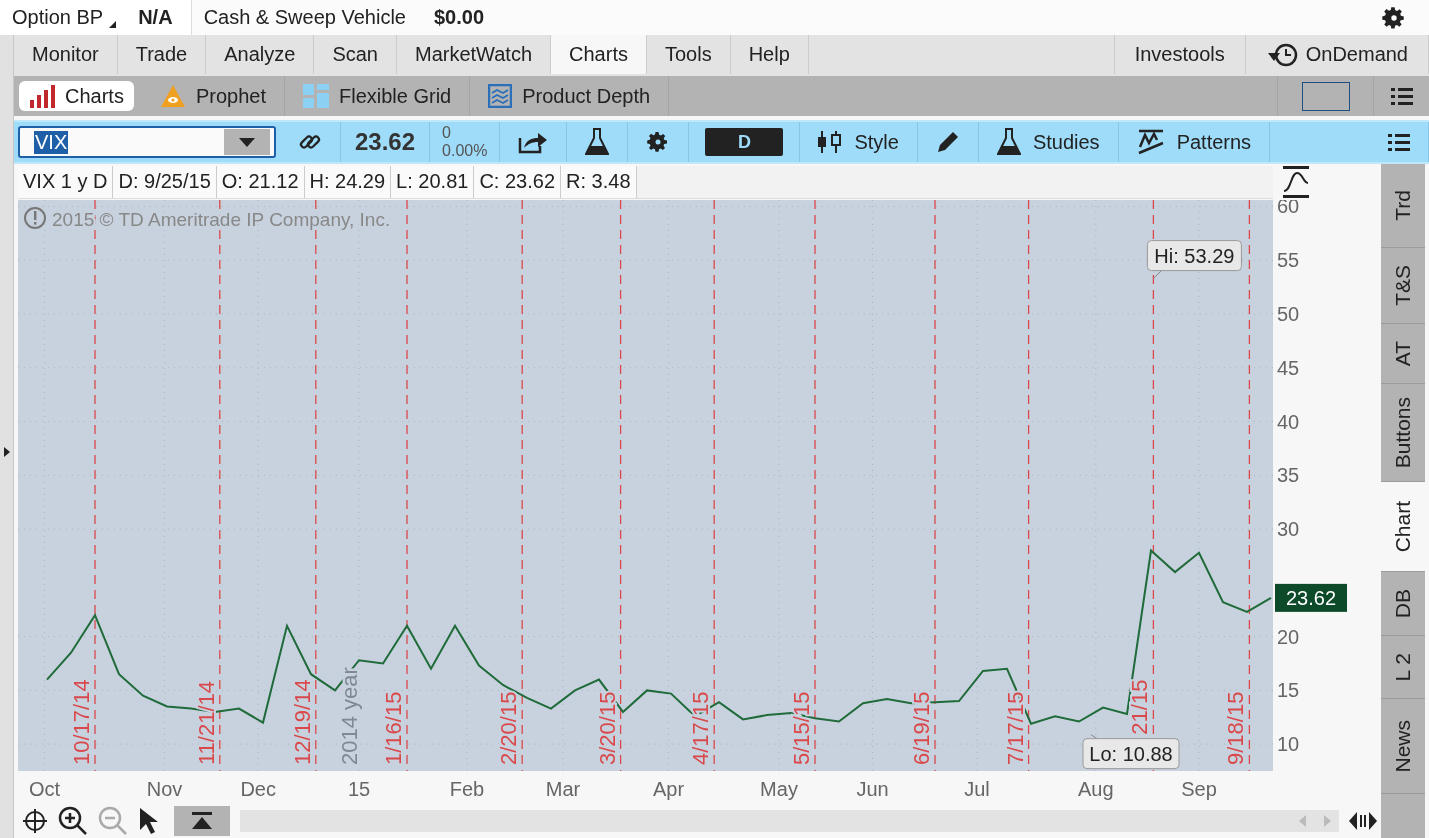 The image size is (1429, 838). I want to click on date-marker-label: 2/20/15, so click(509, 728).